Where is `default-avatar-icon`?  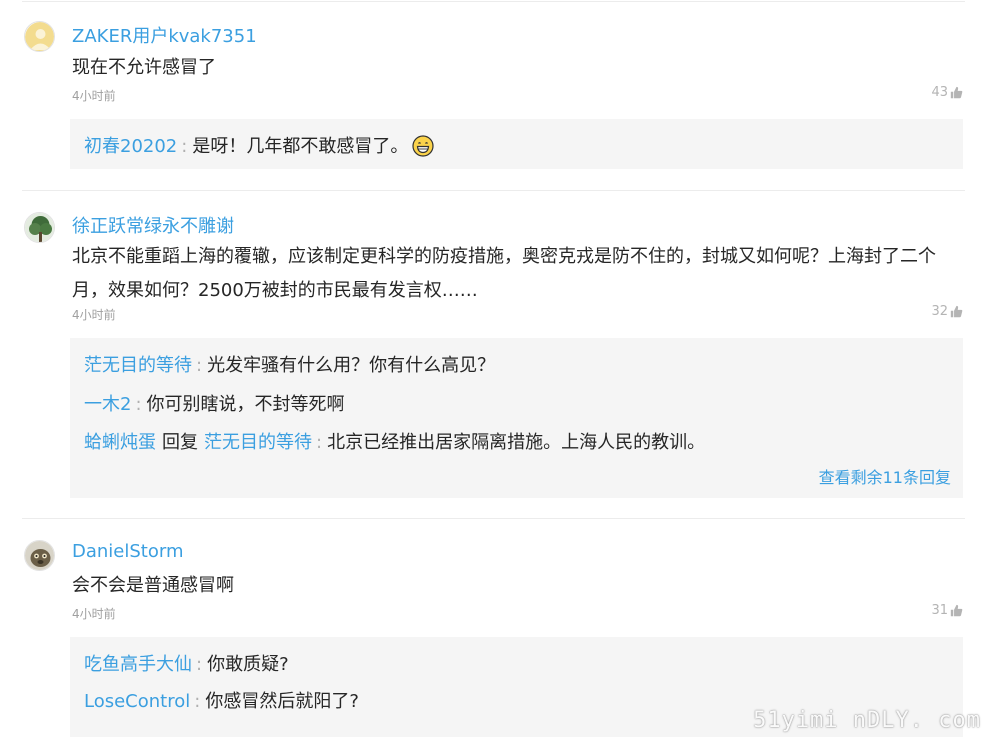
default-avatar-icon is located at coordinates (39, 36).